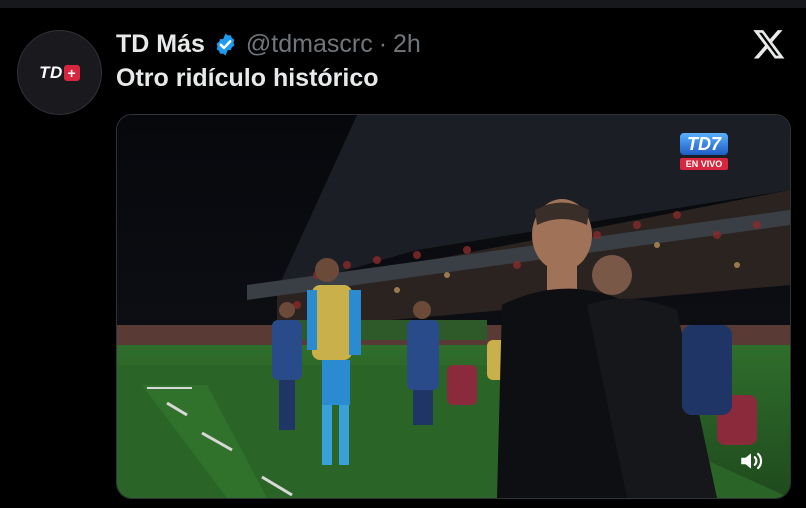 This screenshot has width=806, height=508. I want to click on avatar-logo: TD +, so click(59, 73).